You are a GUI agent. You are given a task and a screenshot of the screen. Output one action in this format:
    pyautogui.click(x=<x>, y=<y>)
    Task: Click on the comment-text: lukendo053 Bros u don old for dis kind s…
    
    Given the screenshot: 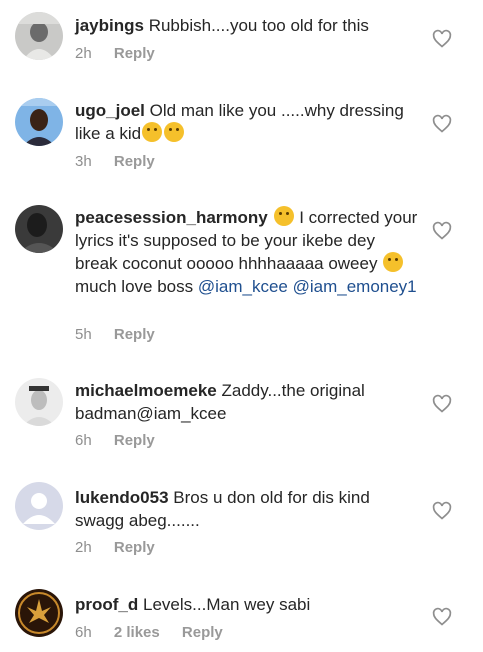 What is the action you would take?
    pyautogui.click(x=247, y=509)
    